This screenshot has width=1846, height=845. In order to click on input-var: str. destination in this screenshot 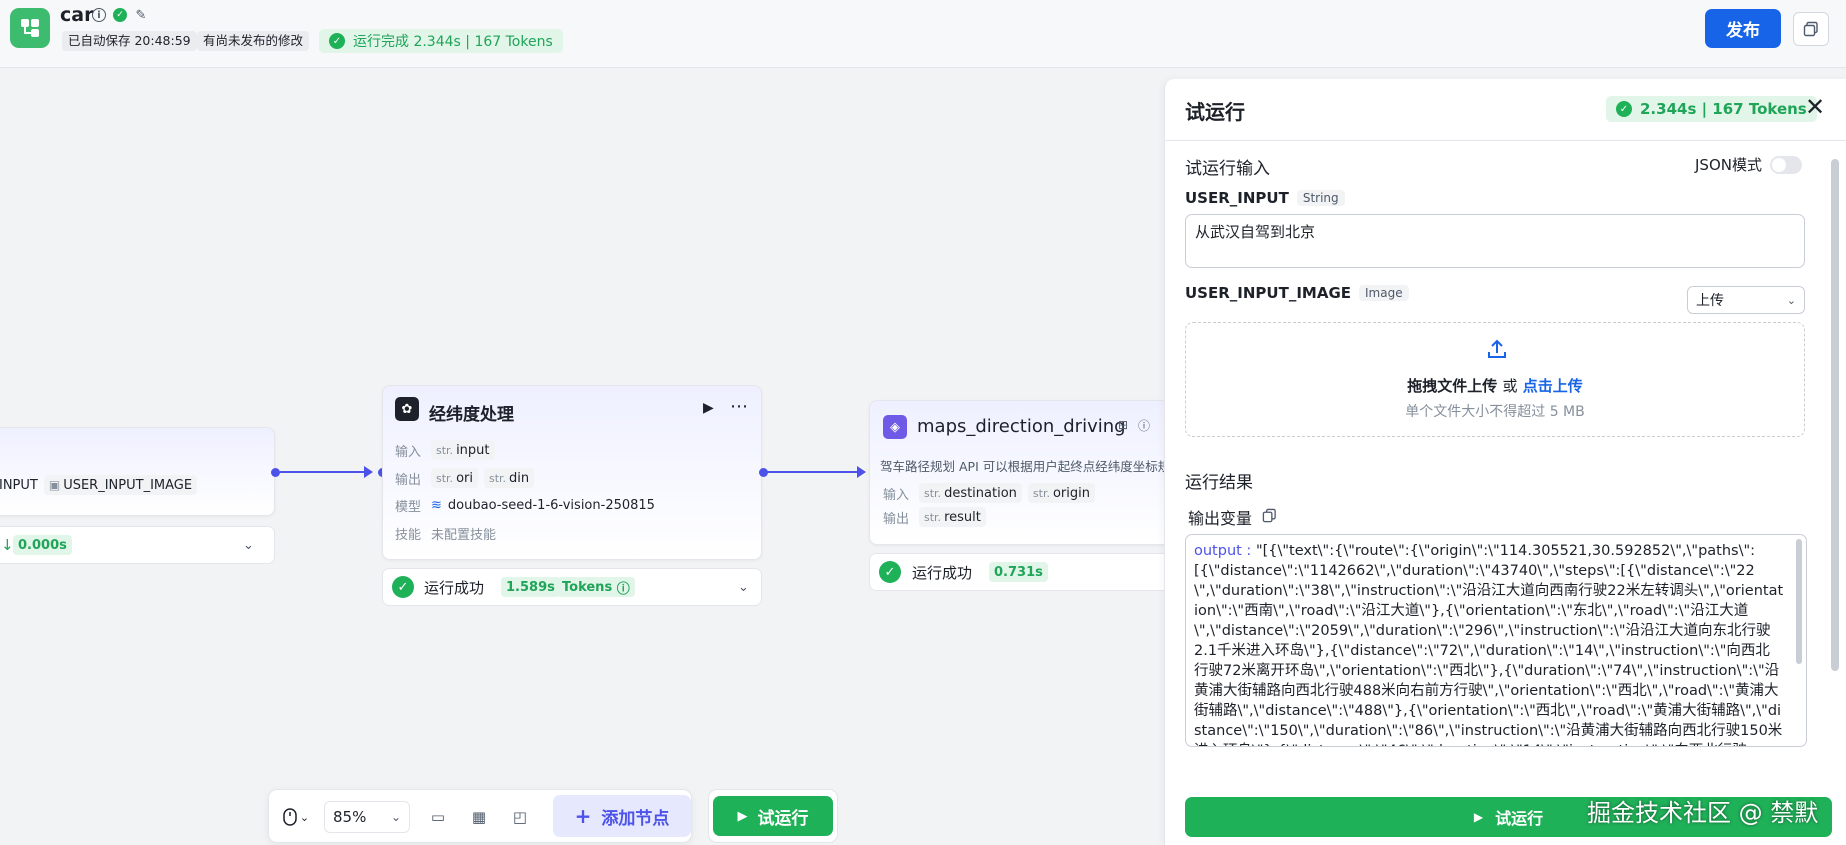, I will do `click(970, 493)`.